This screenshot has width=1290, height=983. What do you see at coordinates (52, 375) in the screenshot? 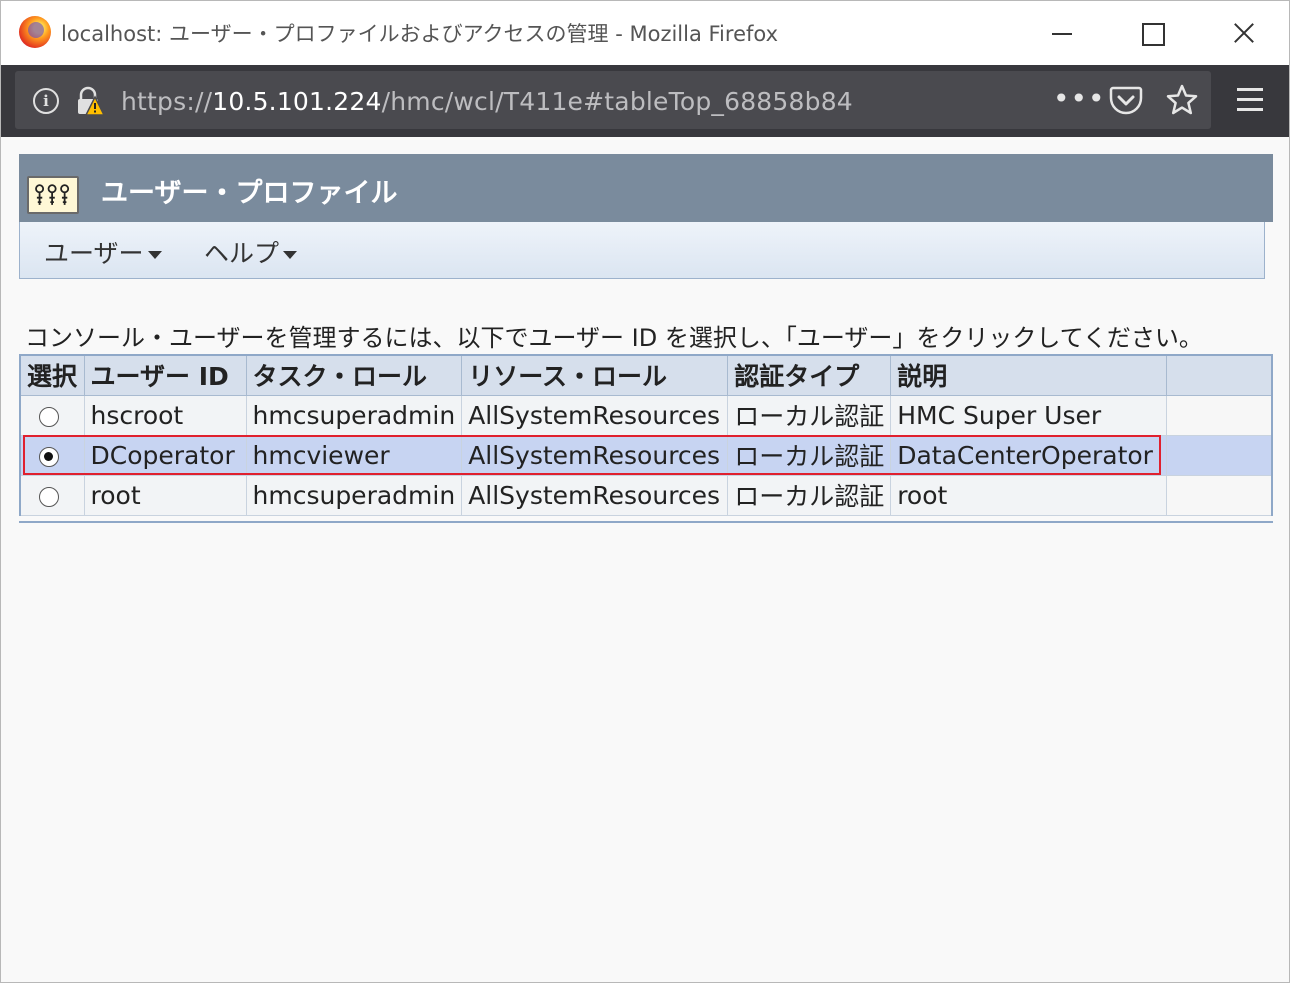
I see `column-header-select: 選択` at bounding box center [52, 375].